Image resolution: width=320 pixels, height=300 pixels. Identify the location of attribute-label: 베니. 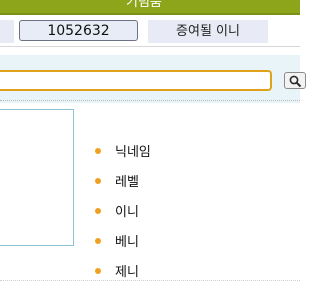
(127, 242).